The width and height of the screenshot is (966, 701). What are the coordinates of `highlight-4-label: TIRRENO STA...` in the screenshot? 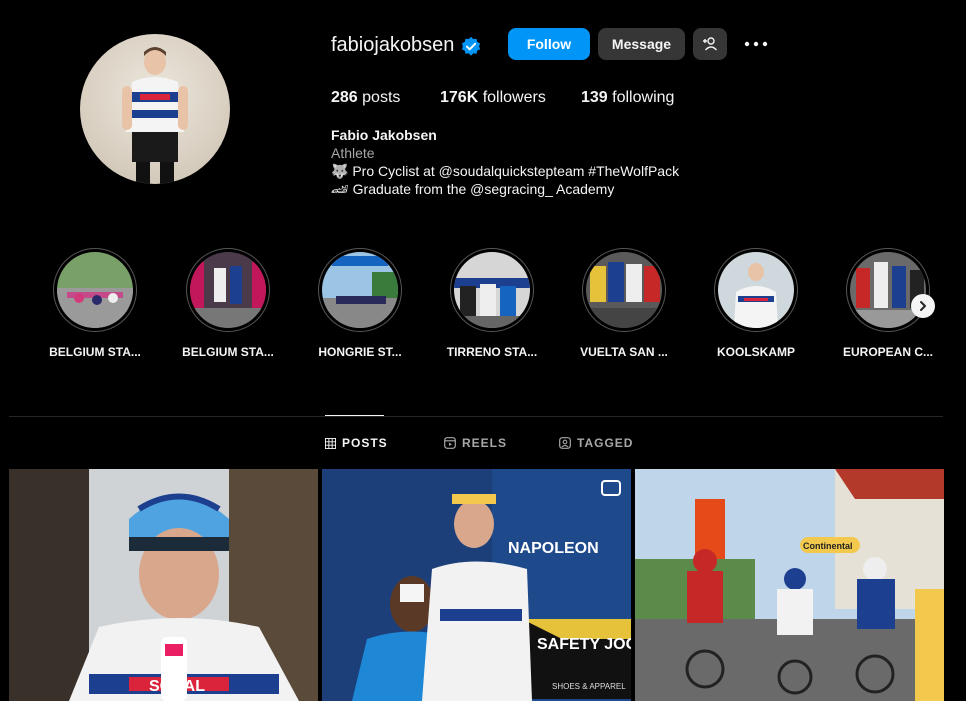 It's located at (492, 352).